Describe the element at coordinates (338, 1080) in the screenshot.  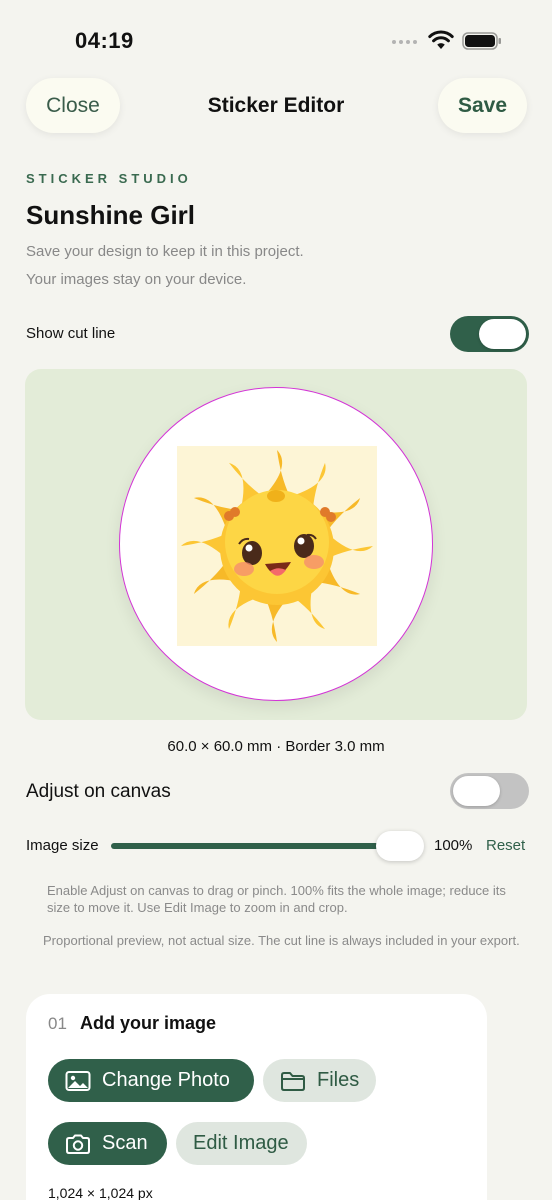
I see `files-label: Files` at that location.